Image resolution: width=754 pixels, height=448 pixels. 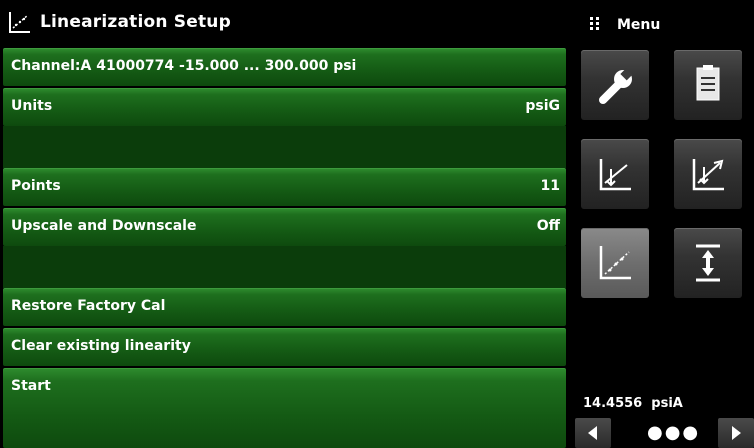 I want to click on start-row: Start, so click(x=284, y=408).